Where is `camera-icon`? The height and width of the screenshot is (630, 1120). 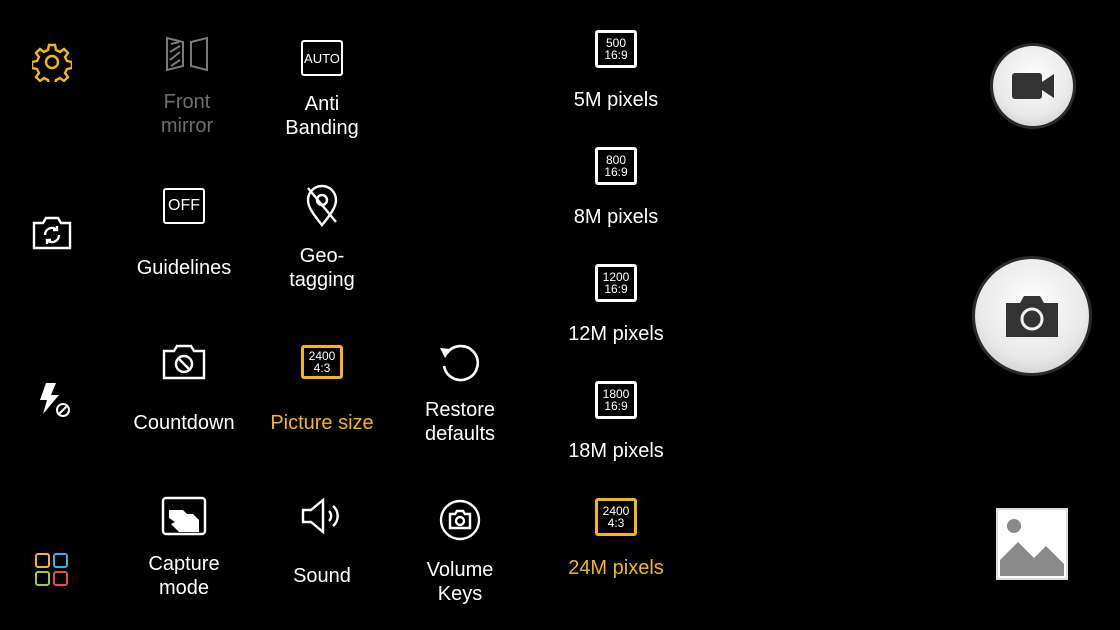
camera-icon is located at coordinates (1032, 316).